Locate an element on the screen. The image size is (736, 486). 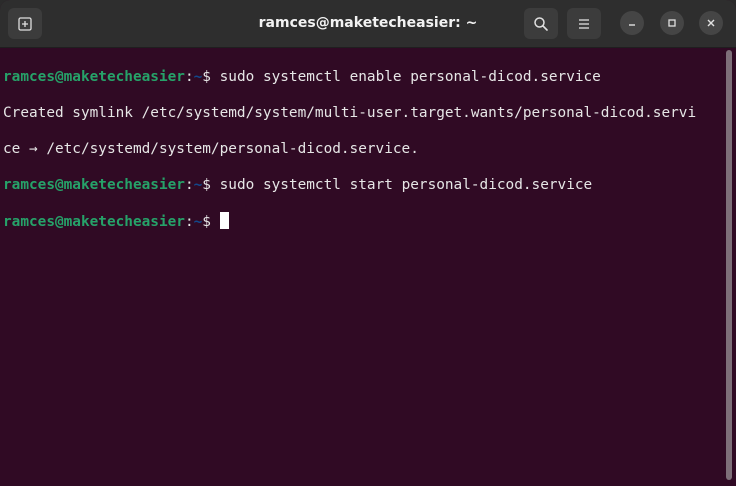
terminal-line: ramces@maketecheasier:~$ is located at coordinates (362, 221).